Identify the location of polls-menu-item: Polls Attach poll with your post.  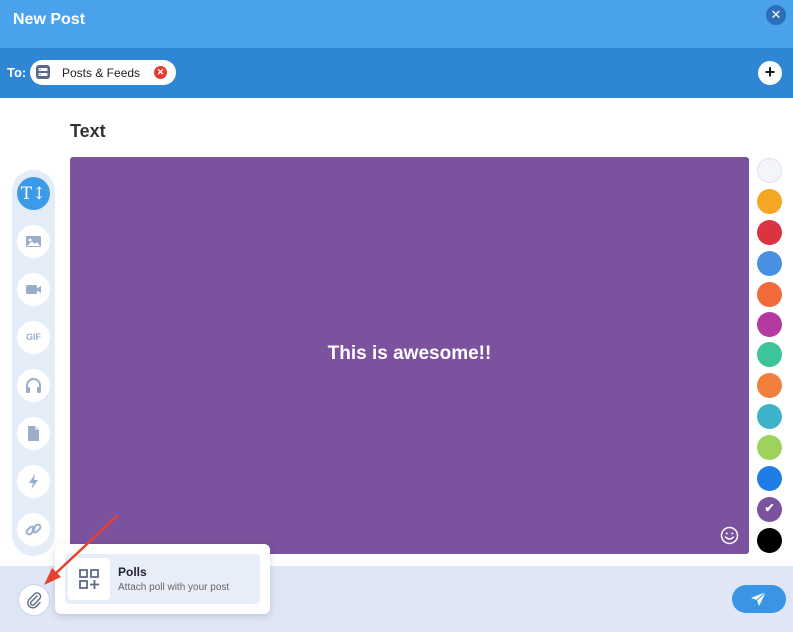
(162, 579).